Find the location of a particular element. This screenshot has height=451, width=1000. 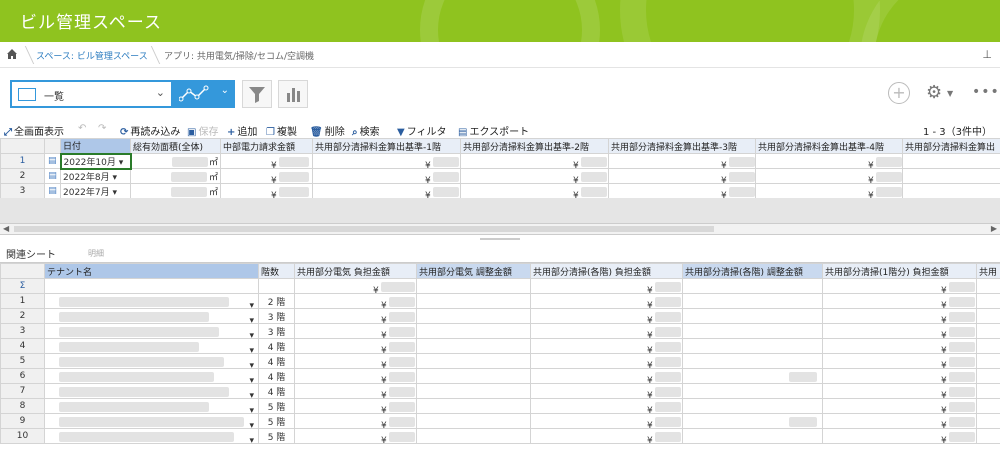

col-header-clean-2f: 共用部分清掃料金算出基準-2階 is located at coordinates (534, 146).